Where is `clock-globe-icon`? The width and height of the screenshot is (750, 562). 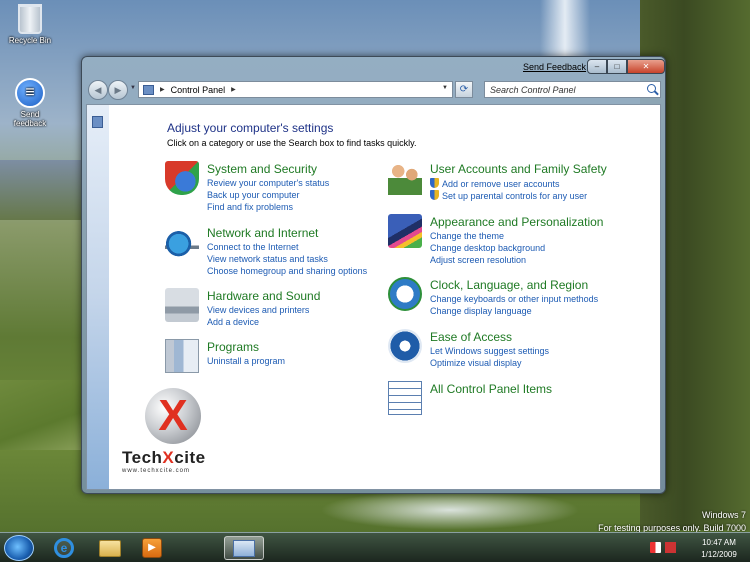
clock-globe-icon is located at coordinates (405, 294).